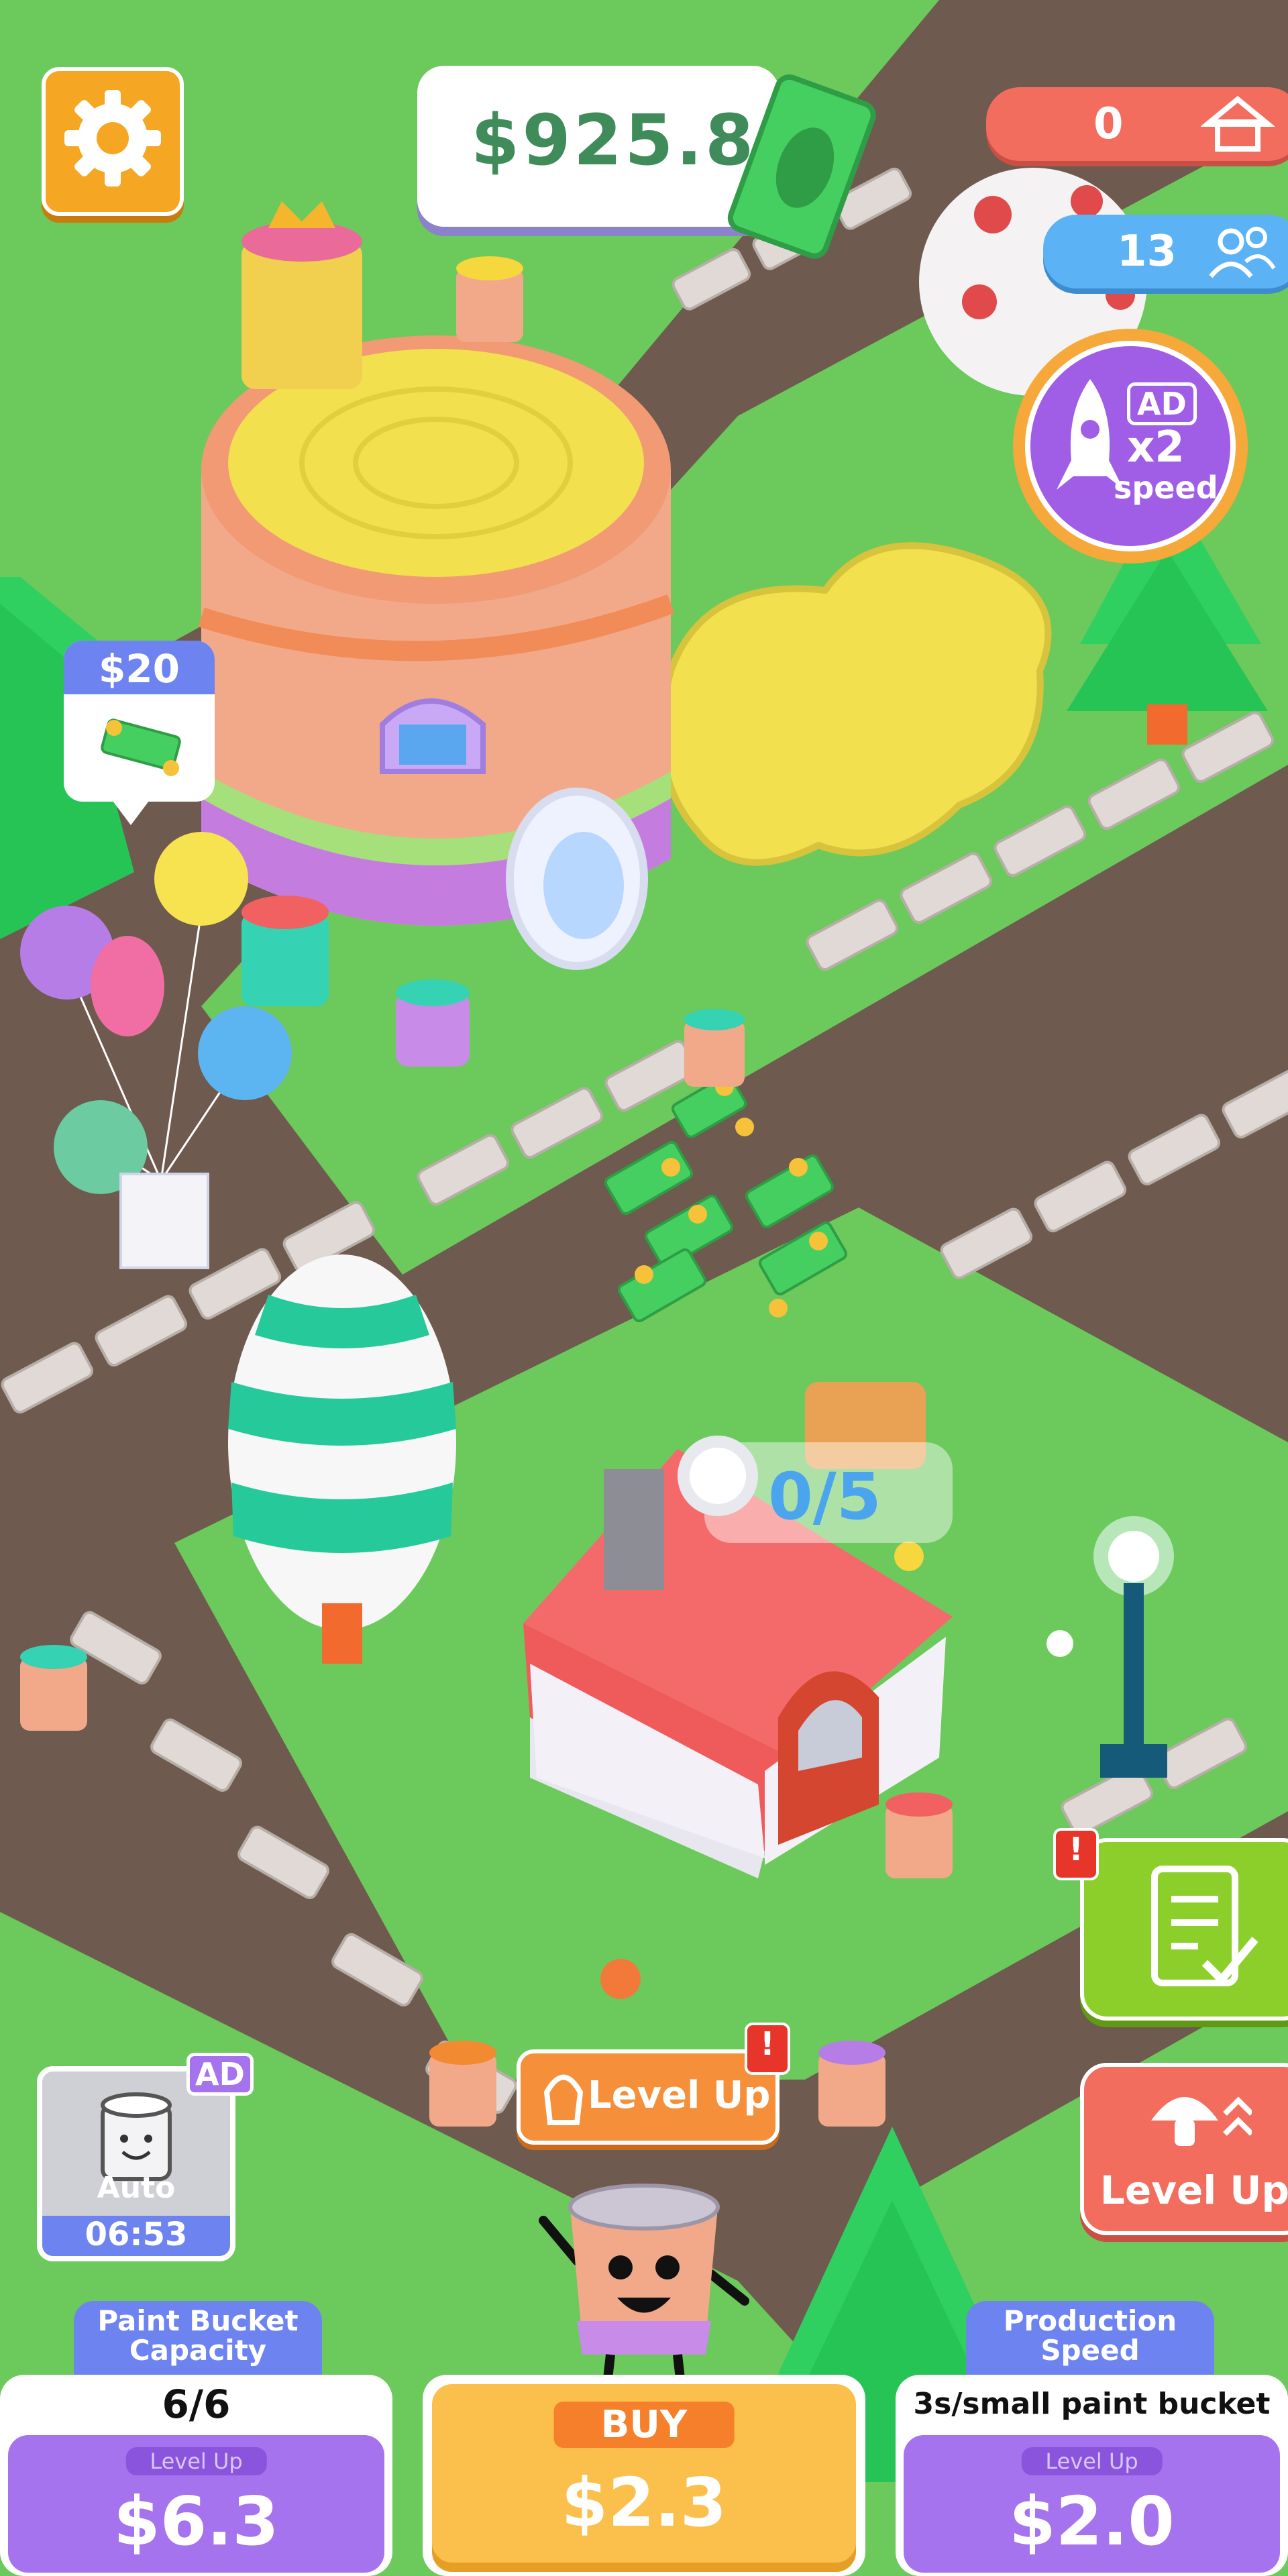 This screenshot has width=1288, height=2576. What do you see at coordinates (1090, 2338) in the screenshot?
I see `speed-title: Production Speed` at bounding box center [1090, 2338].